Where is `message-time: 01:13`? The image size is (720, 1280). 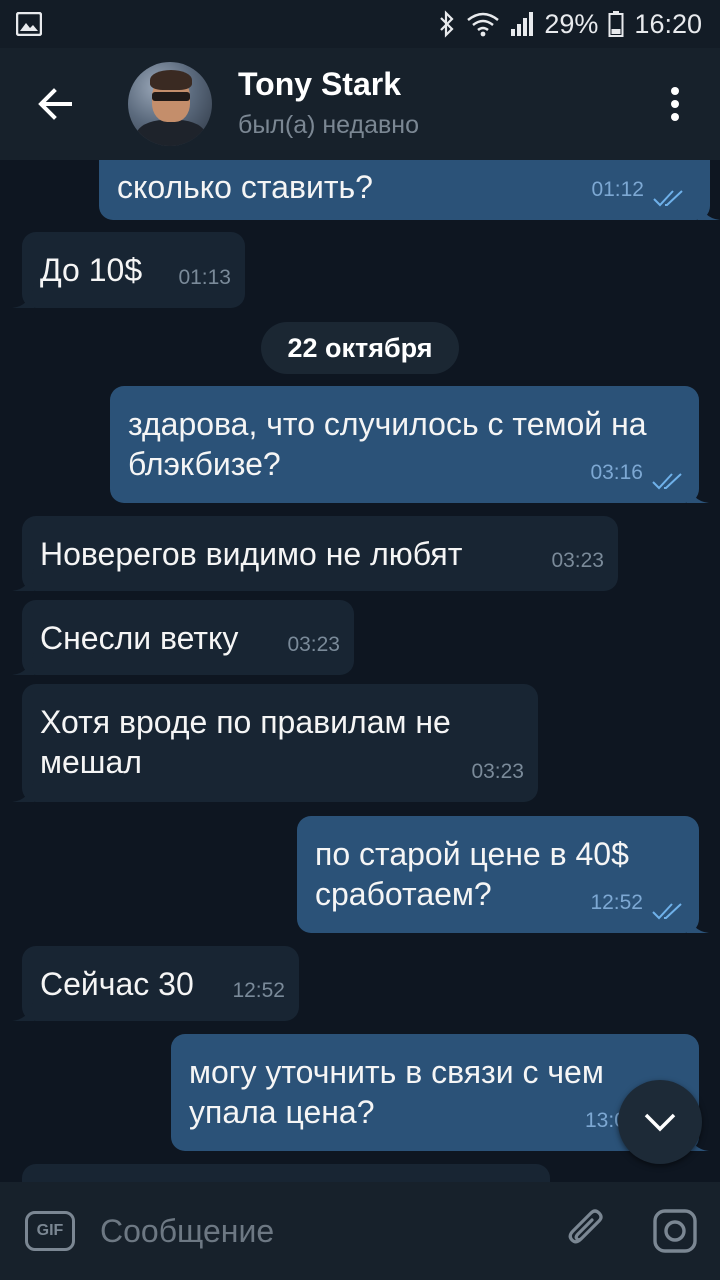 message-time: 01:13 is located at coordinates (204, 277).